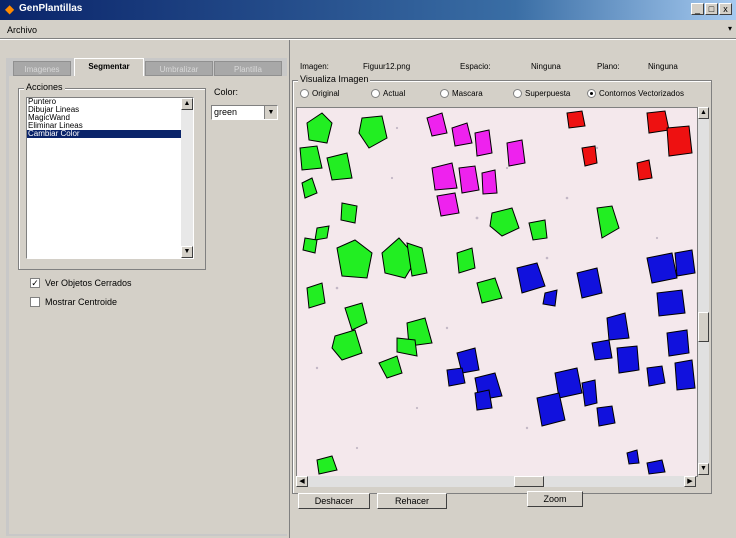 The height and width of the screenshot is (538, 736). I want to click on minimize-button: _, so click(697, 9).